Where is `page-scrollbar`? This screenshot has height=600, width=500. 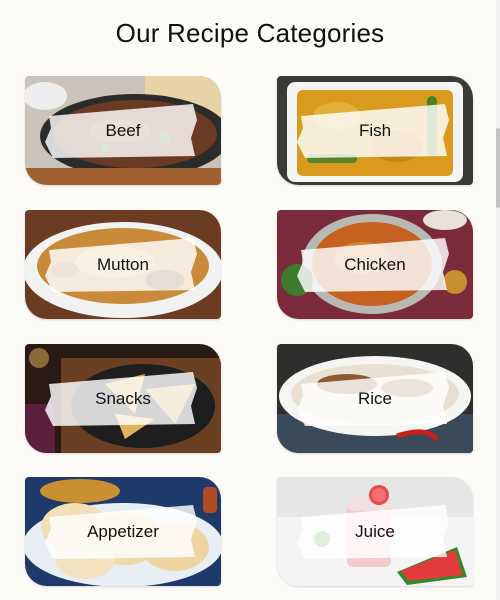
page-scrollbar is located at coordinates (498, 300).